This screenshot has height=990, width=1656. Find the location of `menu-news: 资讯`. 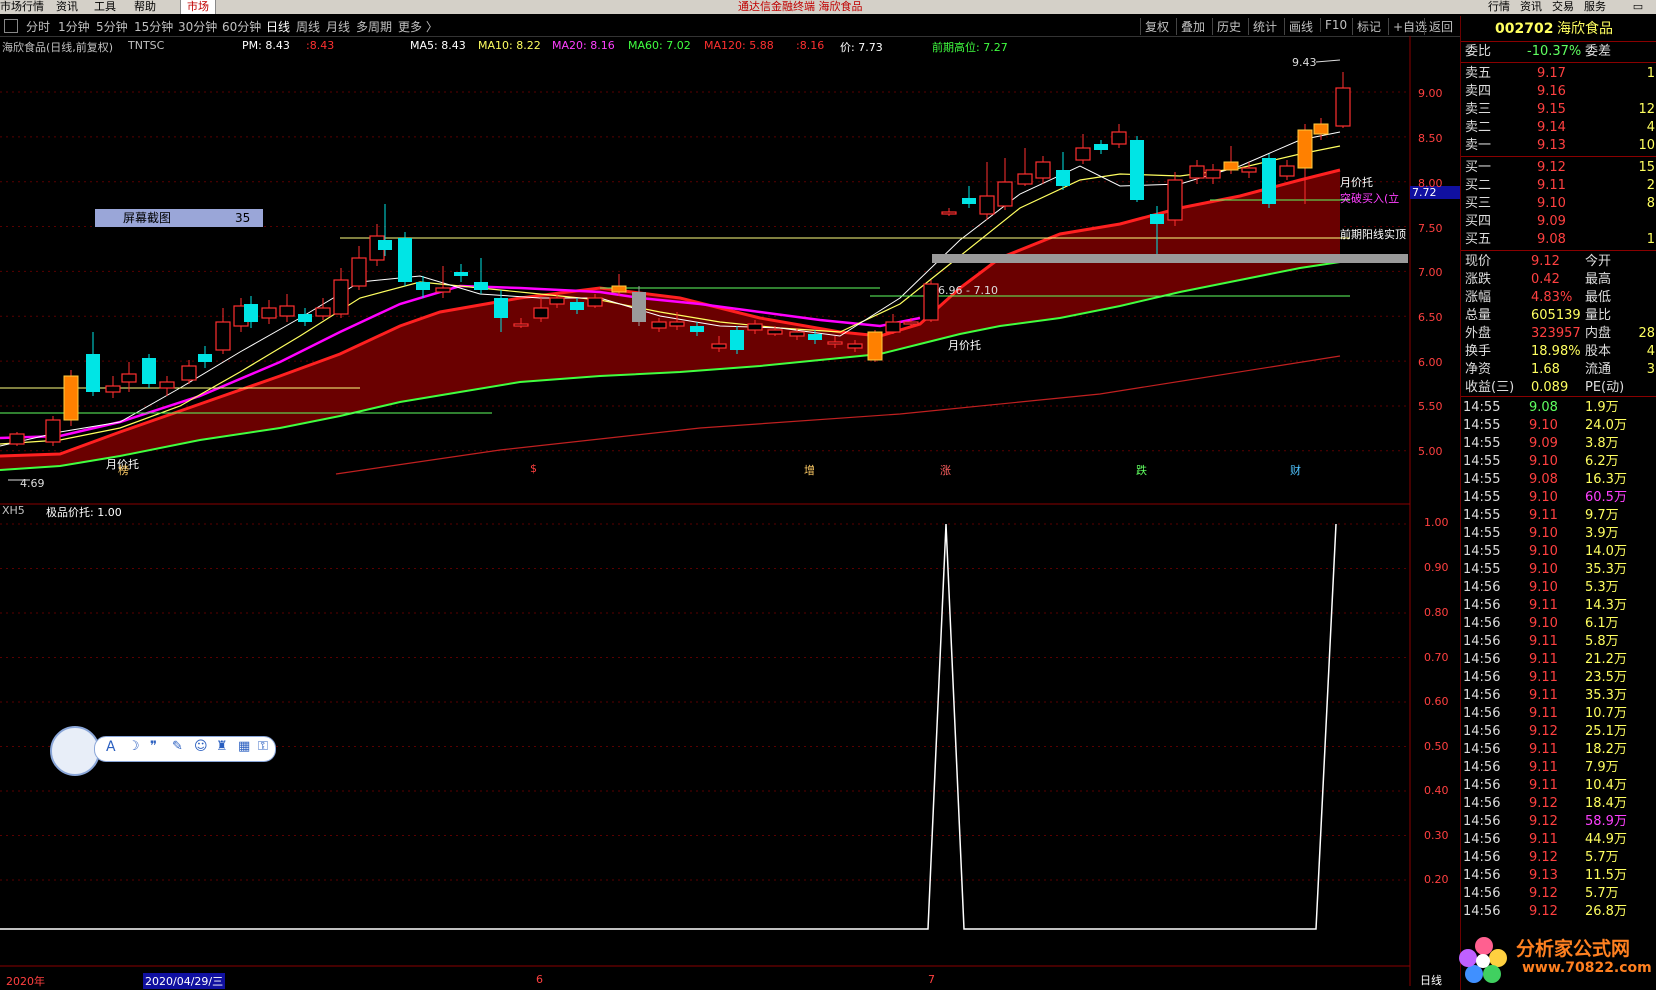

menu-news: 资讯 is located at coordinates (67, 7).